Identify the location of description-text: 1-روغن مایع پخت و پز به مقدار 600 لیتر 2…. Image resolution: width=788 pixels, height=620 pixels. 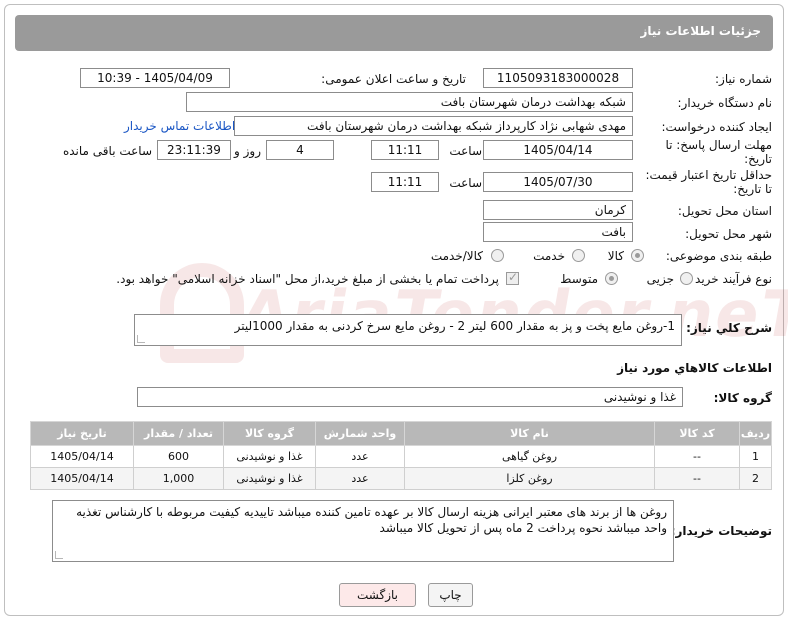
(454, 326).